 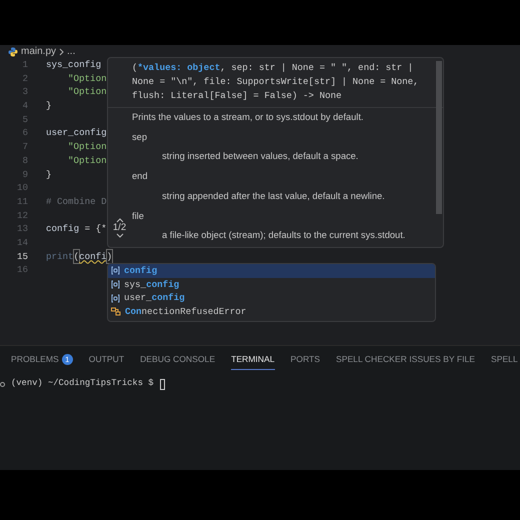 I want to click on line-number: 2, so click(x=24, y=79).